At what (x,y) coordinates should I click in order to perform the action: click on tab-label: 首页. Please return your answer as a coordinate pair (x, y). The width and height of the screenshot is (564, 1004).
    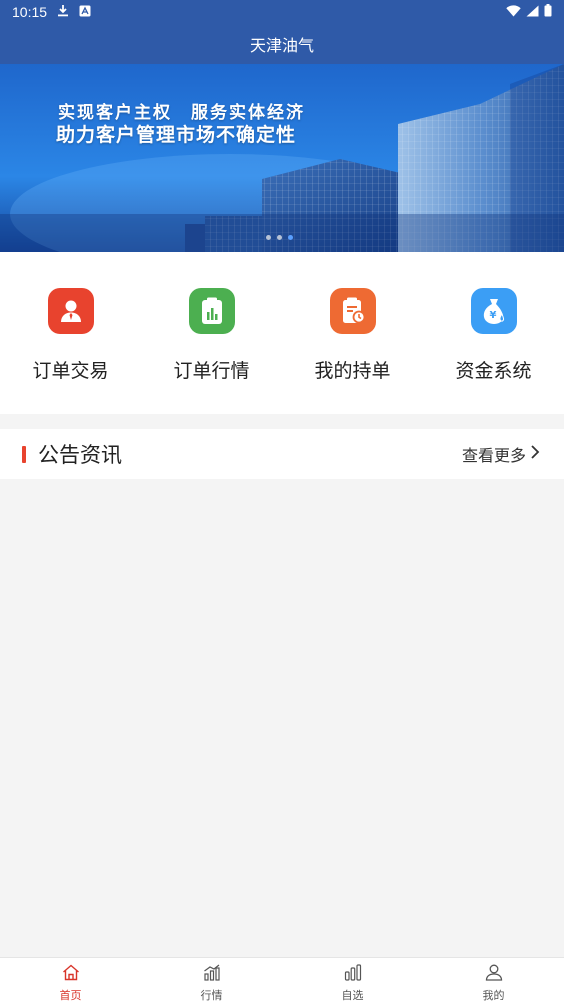
    Looking at the image, I should click on (70, 995).